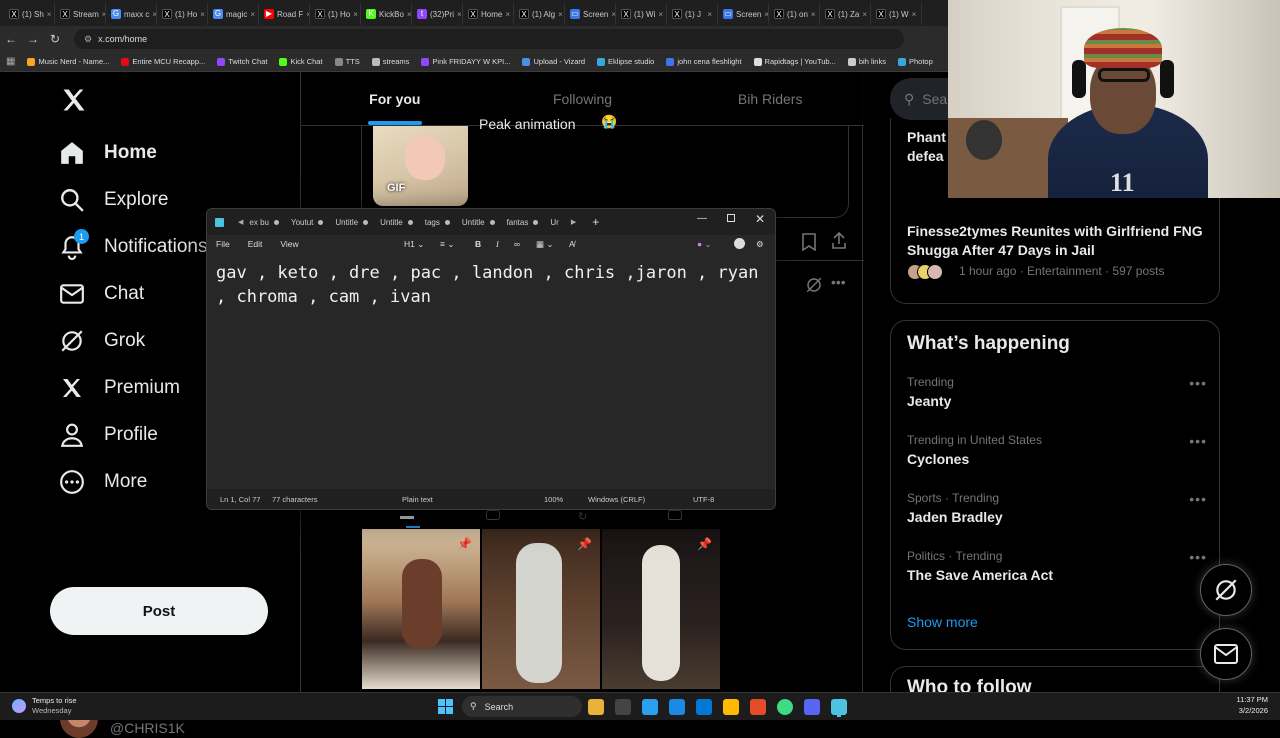 Image resolution: width=1280 pixels, height=738 pixels. I want to click on show-more-link: Show more, so click(942, 622).